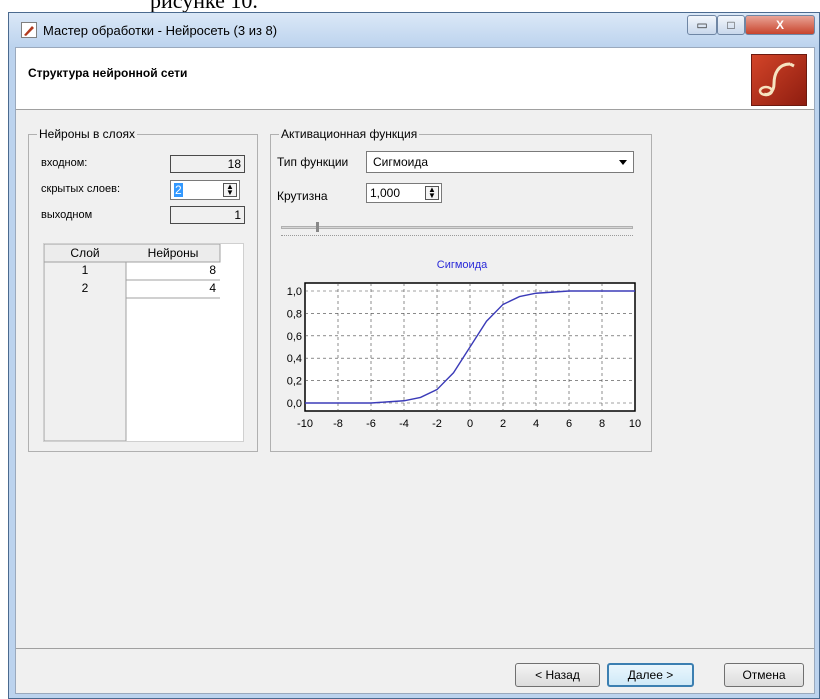 Image resolution: width=820 pixels, height=699 pixels. What do you see at coordinates (178, 190) in the screenshot?
I see `hidden-layers-value: 2` at bounding box center [178, 190].